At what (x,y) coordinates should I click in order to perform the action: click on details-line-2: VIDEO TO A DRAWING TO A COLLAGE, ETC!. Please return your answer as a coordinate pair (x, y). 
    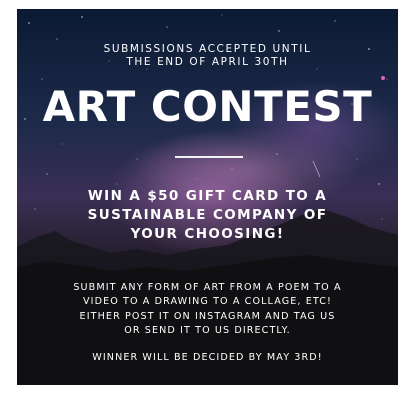
    Looking at the image, I should click on (207, 301).